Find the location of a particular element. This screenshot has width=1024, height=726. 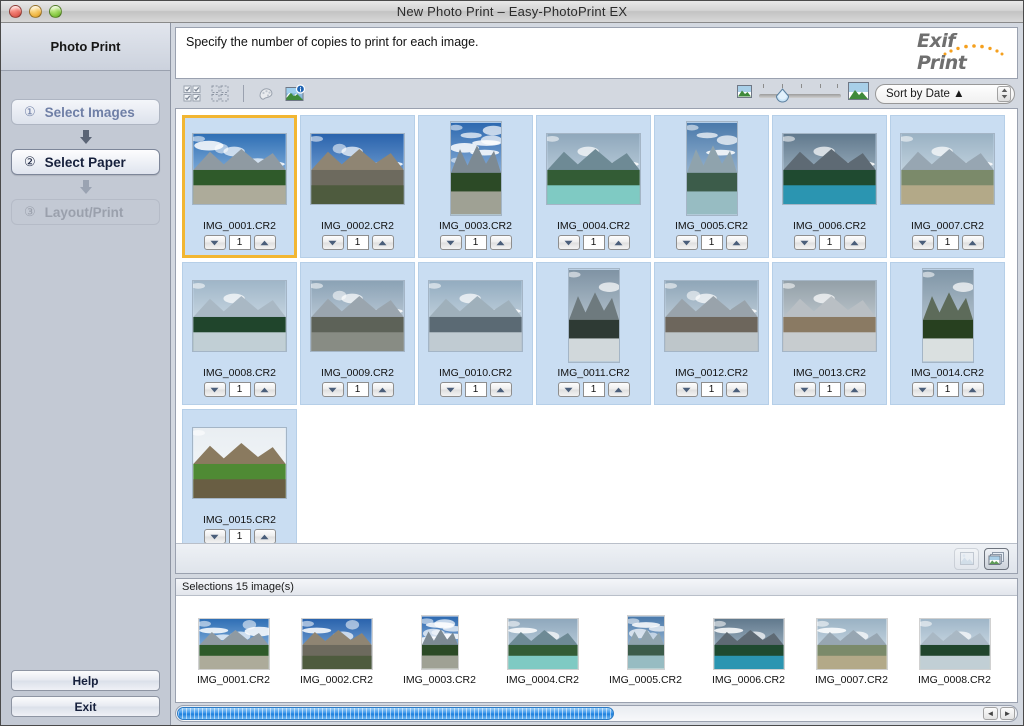

correct-enhance-icon is located at coordinates (267, 93).